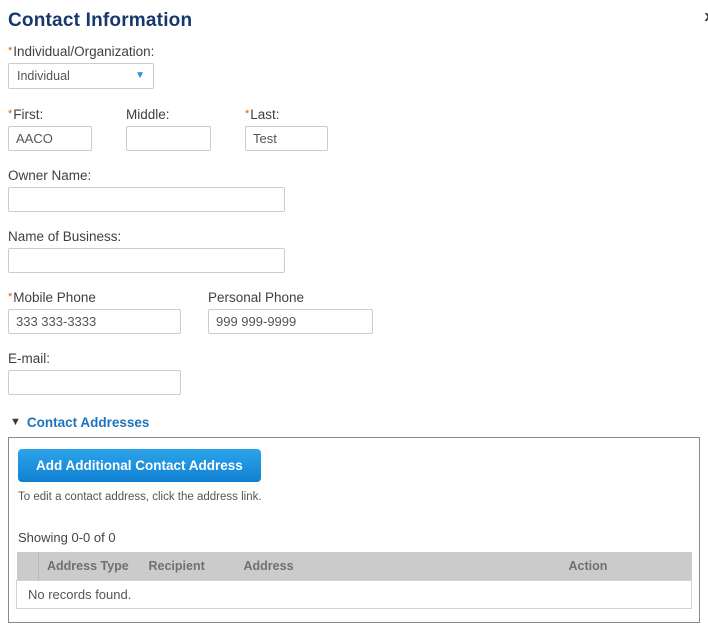 This screenshot has height=633, width=708. I want to click on column-header-blank, so click(27, 566).